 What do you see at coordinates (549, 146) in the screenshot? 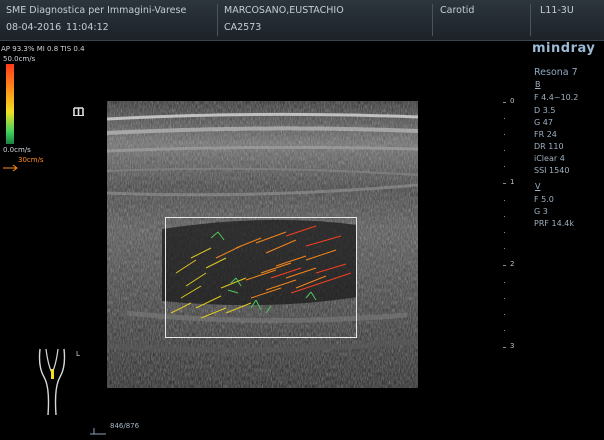
I see `b-param: DR 110` at bounding box center [549, 146].